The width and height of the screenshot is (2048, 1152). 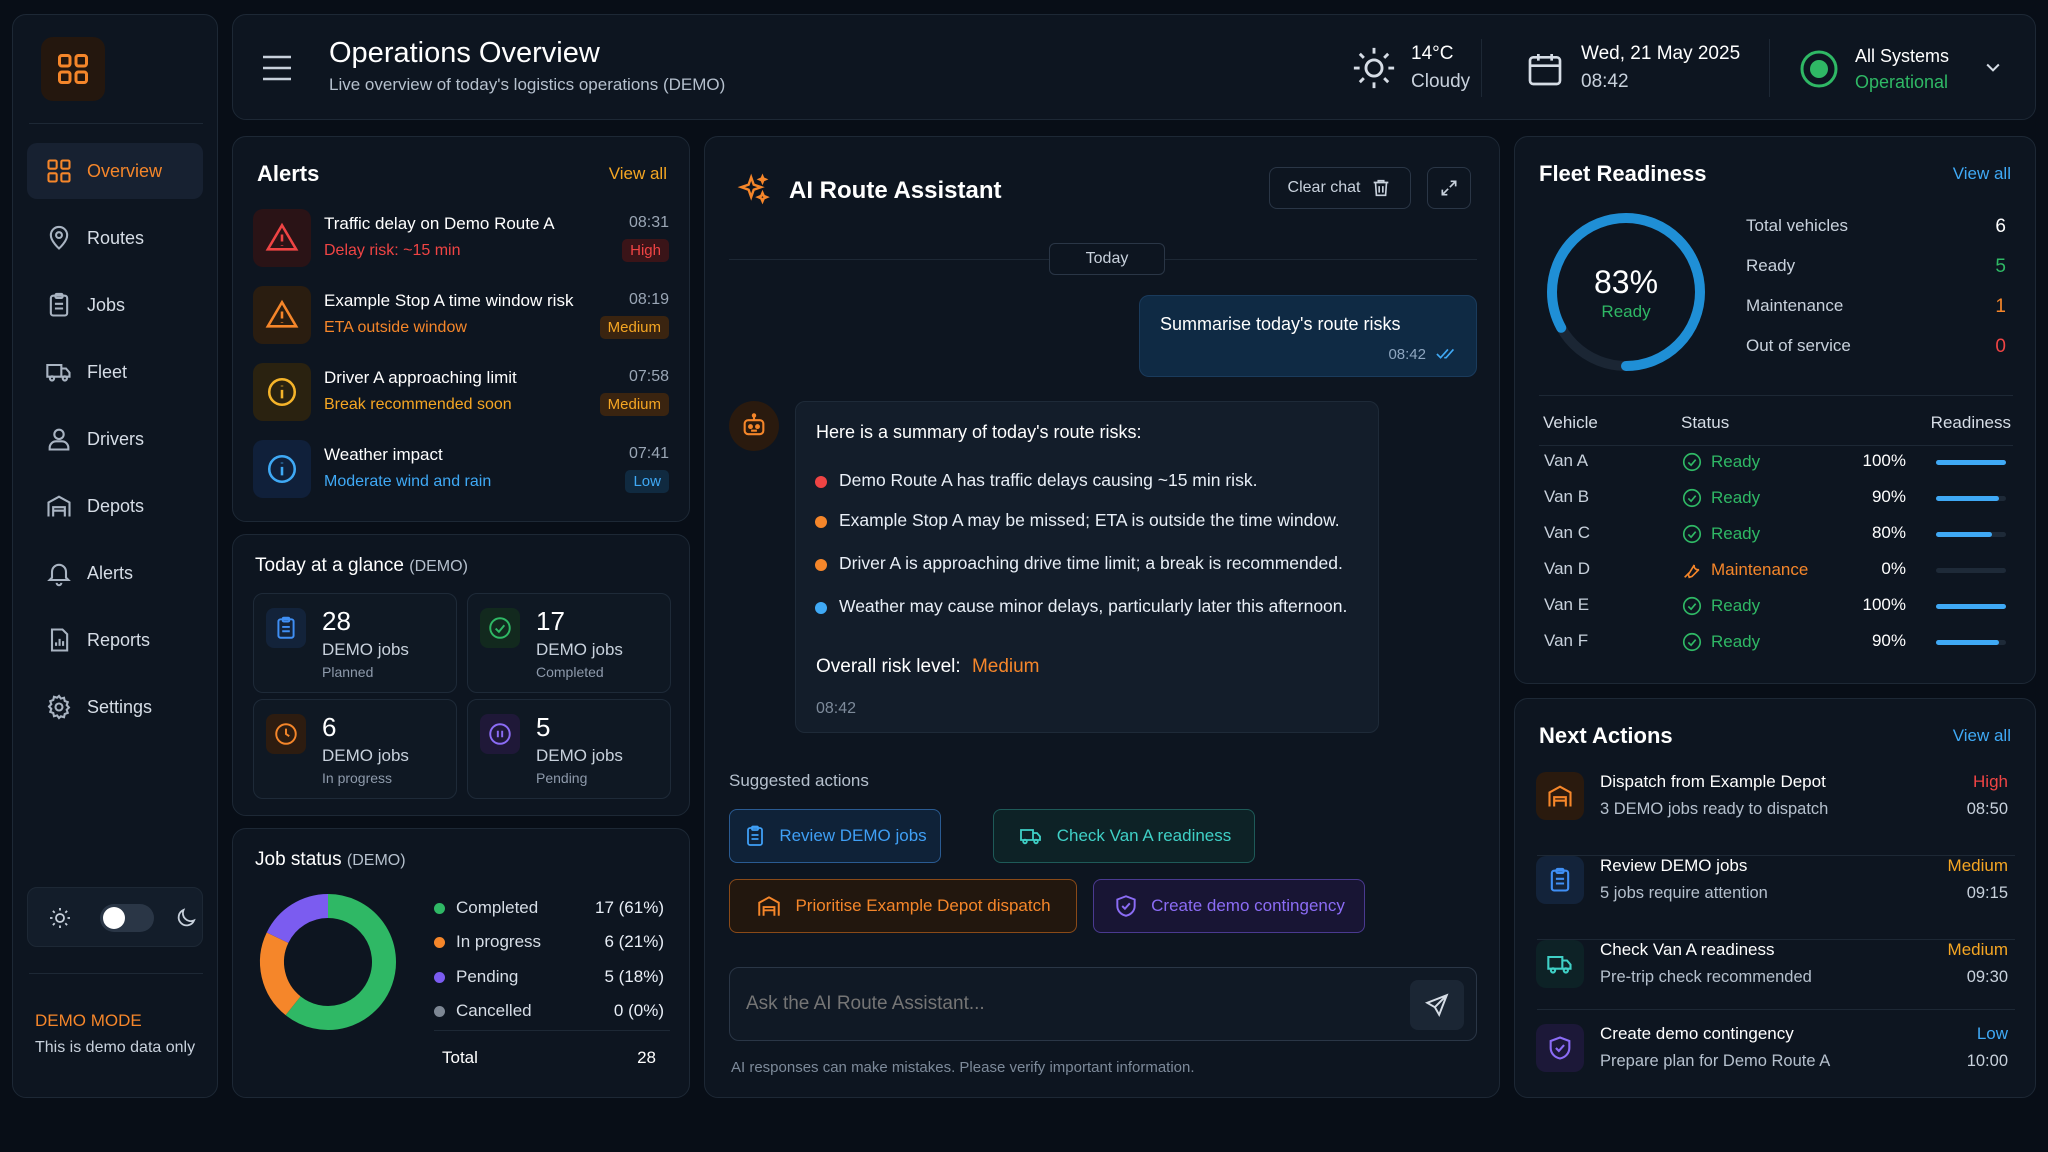 I want to click on toggle-switch, so click(x=127, y=918).